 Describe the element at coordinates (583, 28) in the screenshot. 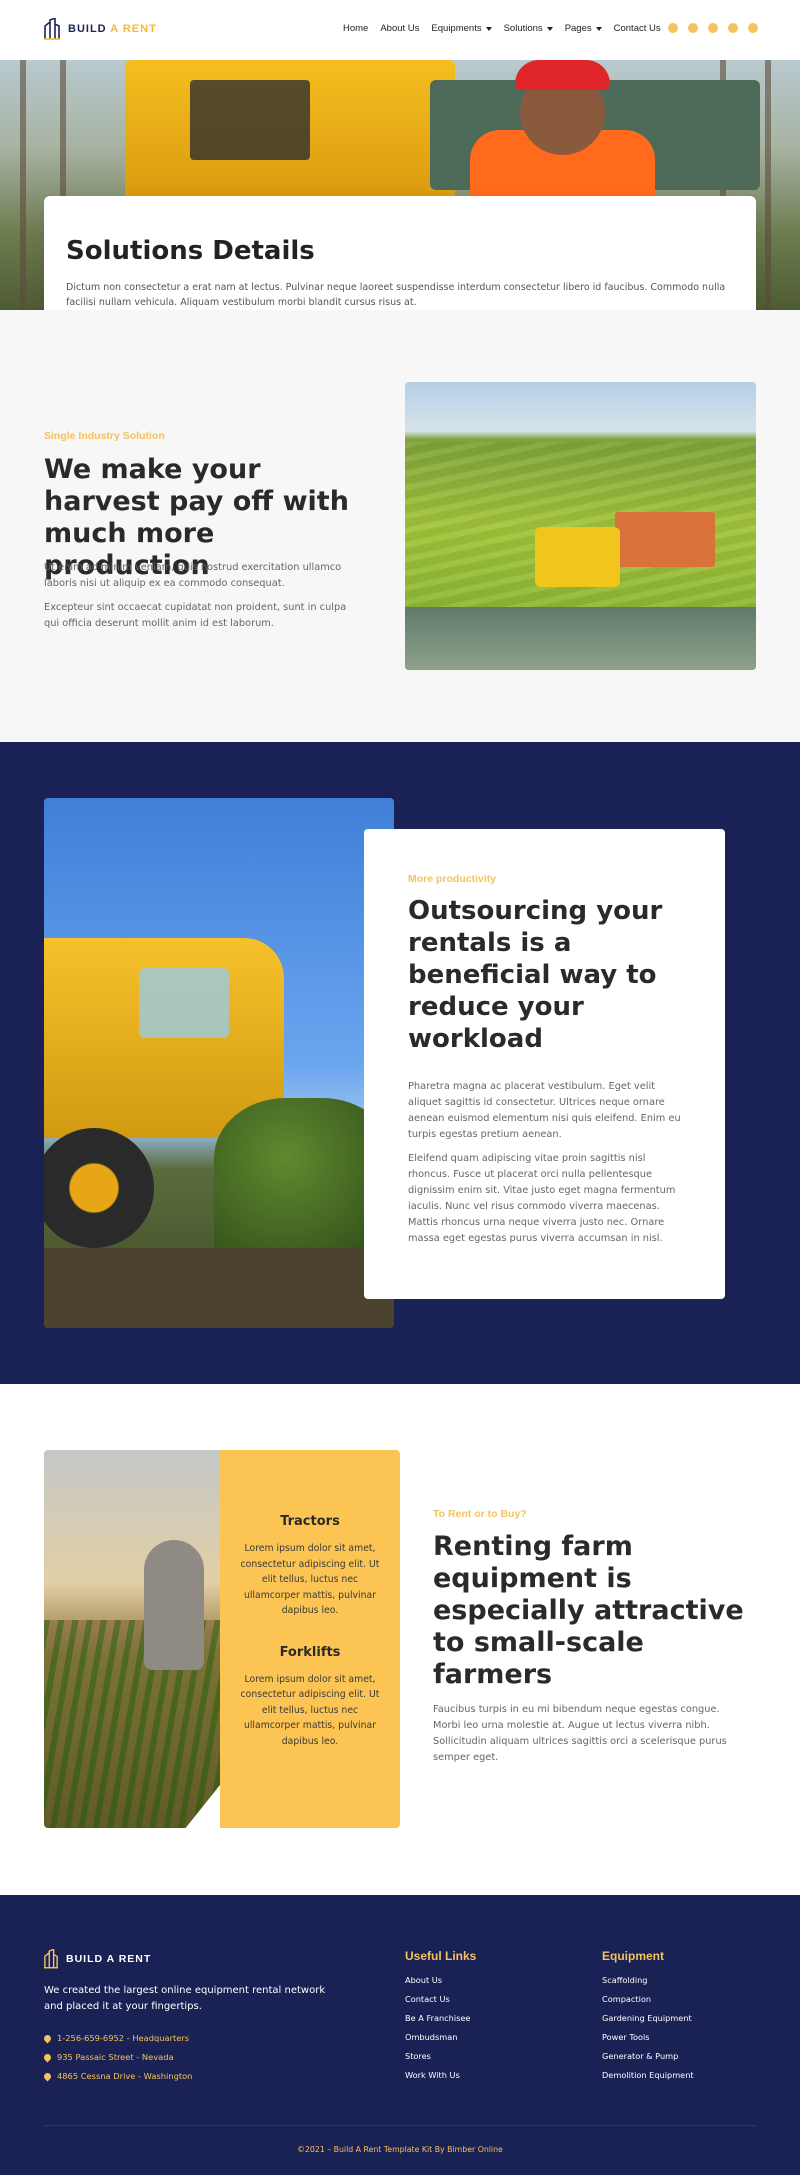

I see `nav-pages: Pages` at that location.